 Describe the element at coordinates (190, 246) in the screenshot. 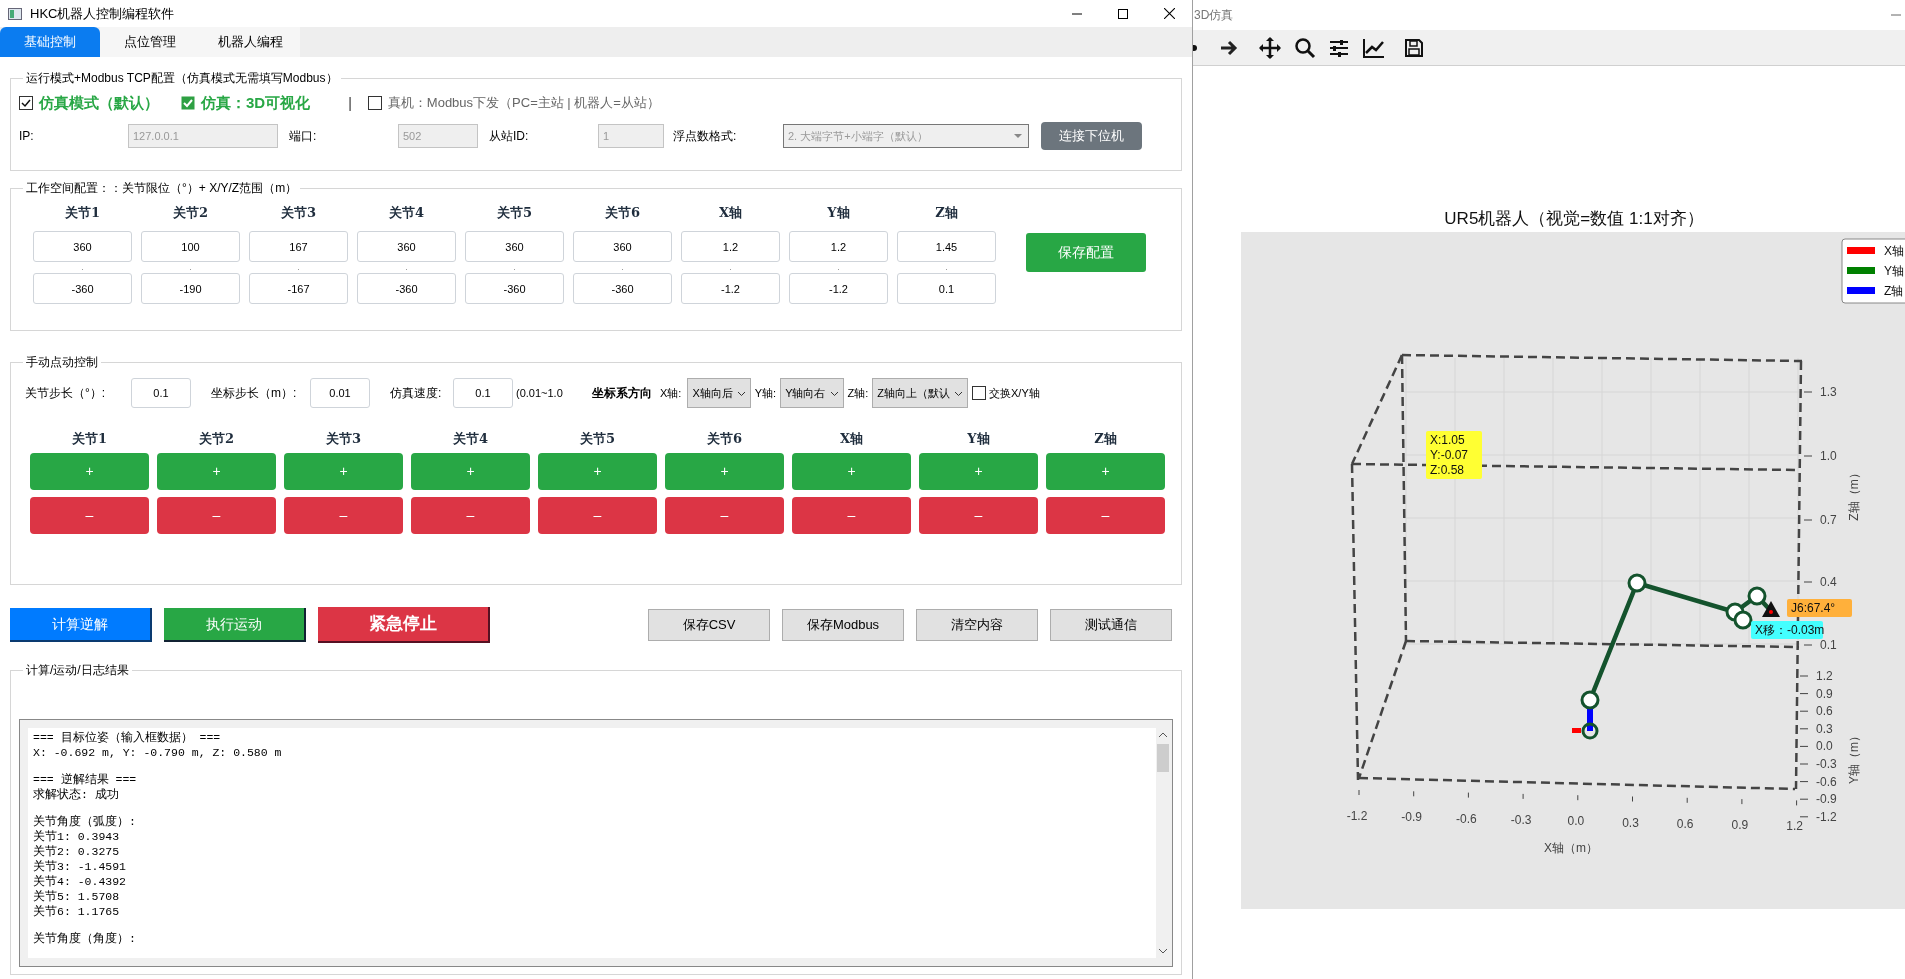

I see `number-field: 100` at that location.